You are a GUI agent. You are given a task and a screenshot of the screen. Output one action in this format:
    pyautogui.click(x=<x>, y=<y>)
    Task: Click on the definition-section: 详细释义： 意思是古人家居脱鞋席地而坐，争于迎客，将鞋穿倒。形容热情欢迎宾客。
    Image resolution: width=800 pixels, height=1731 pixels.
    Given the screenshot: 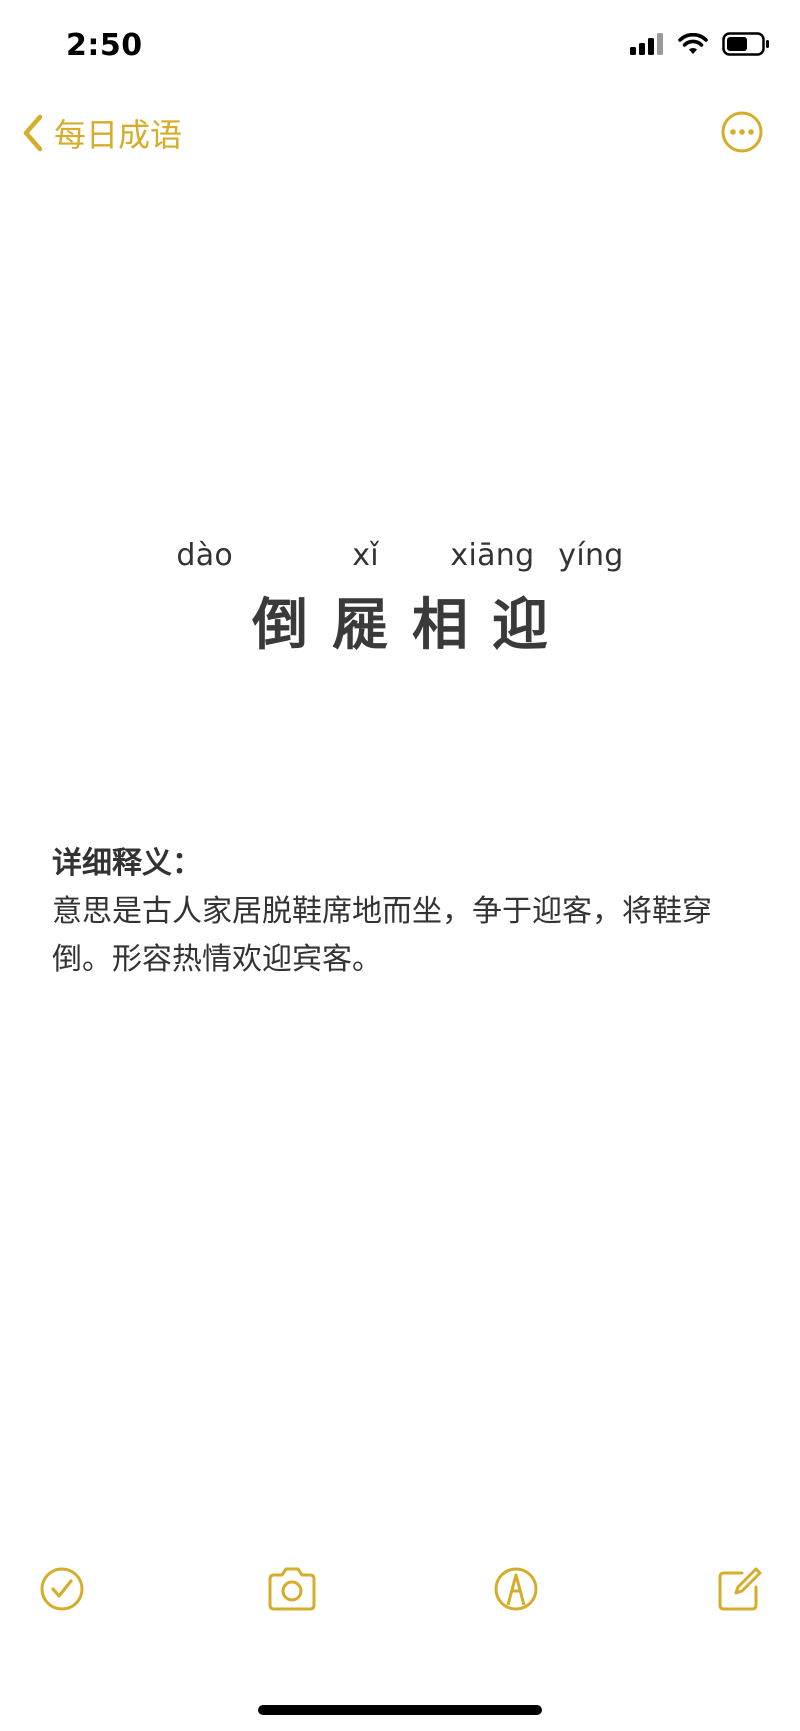 What is the action you would take?
    pyautogui.click(x=396, y=912)
    